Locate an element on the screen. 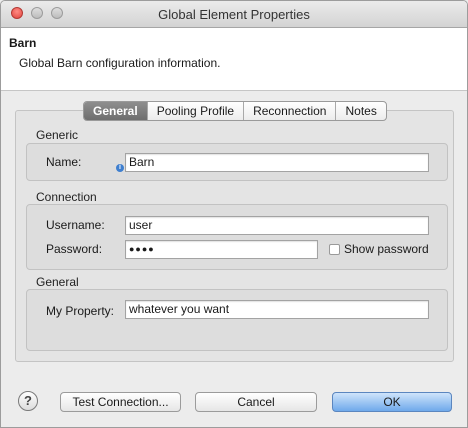 This screenshot has height=428, width=468. tab-notes: Notes is located at coordinates (360, 111).